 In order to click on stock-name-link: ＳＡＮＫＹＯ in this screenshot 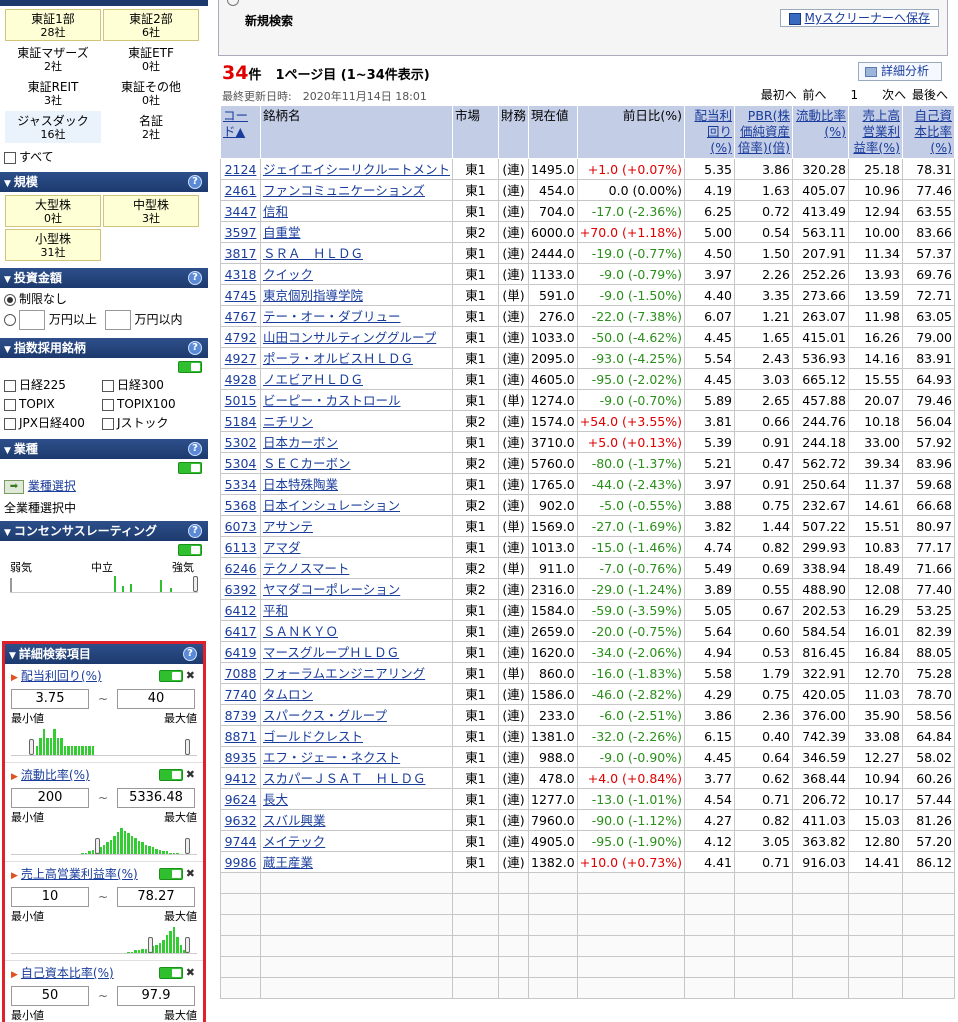, I will do `click(356, 631)`.